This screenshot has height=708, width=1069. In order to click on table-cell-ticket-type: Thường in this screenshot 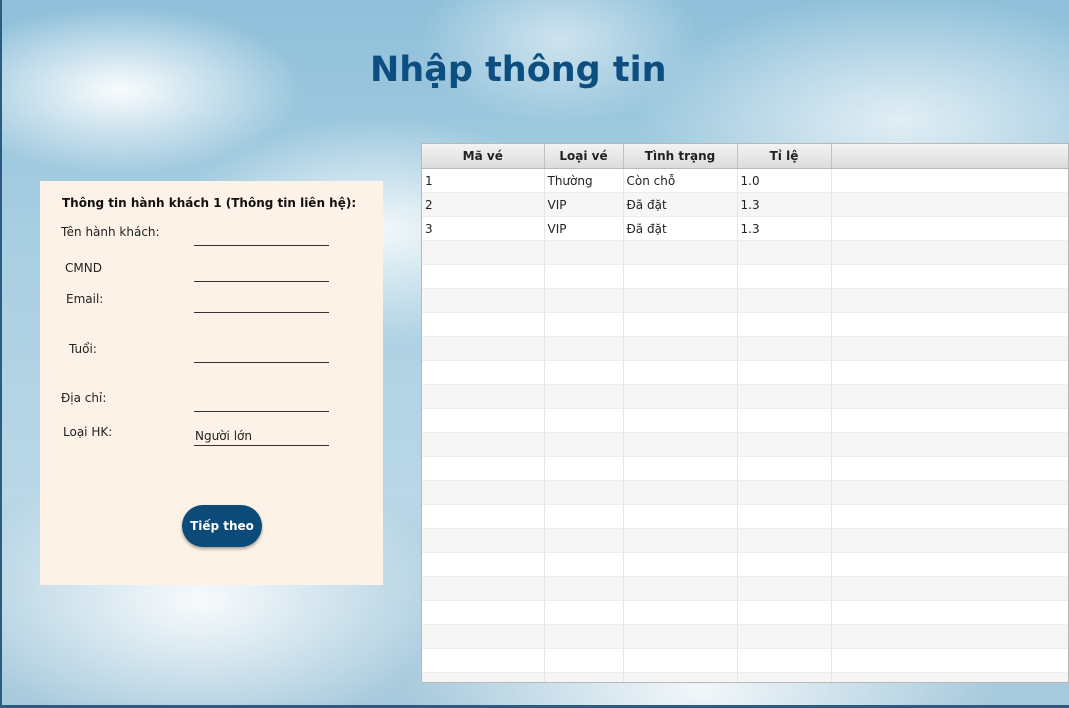, I will do `click(584, 180)`.